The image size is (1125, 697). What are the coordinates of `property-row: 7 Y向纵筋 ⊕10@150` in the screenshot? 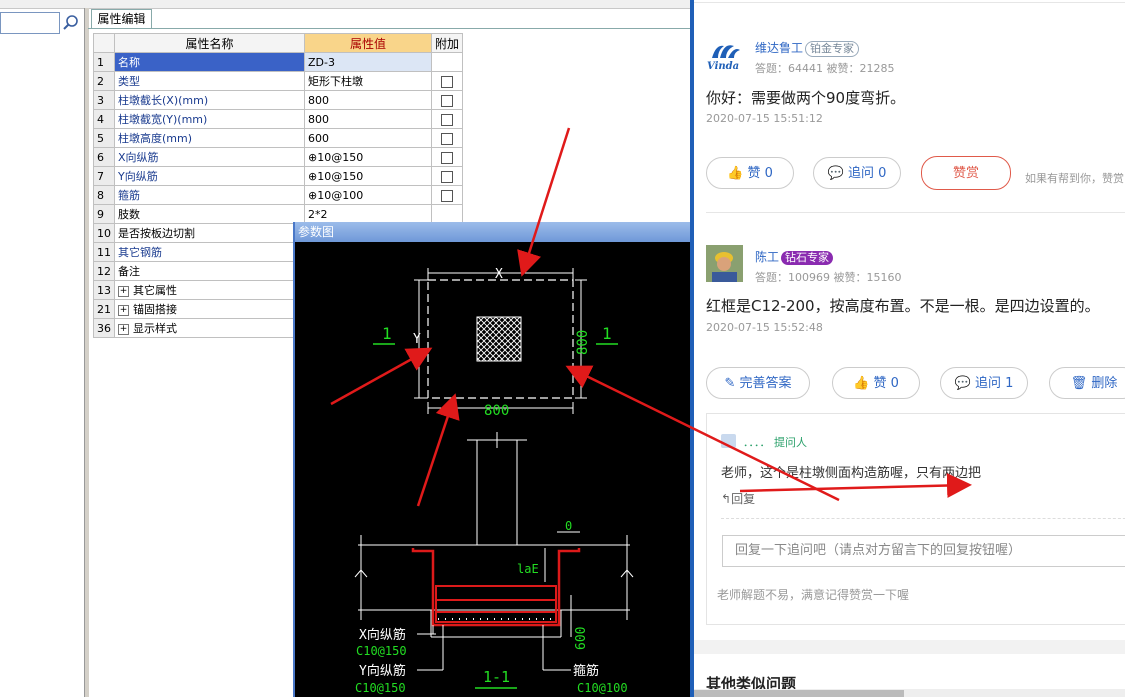 It's located at (278, 176).